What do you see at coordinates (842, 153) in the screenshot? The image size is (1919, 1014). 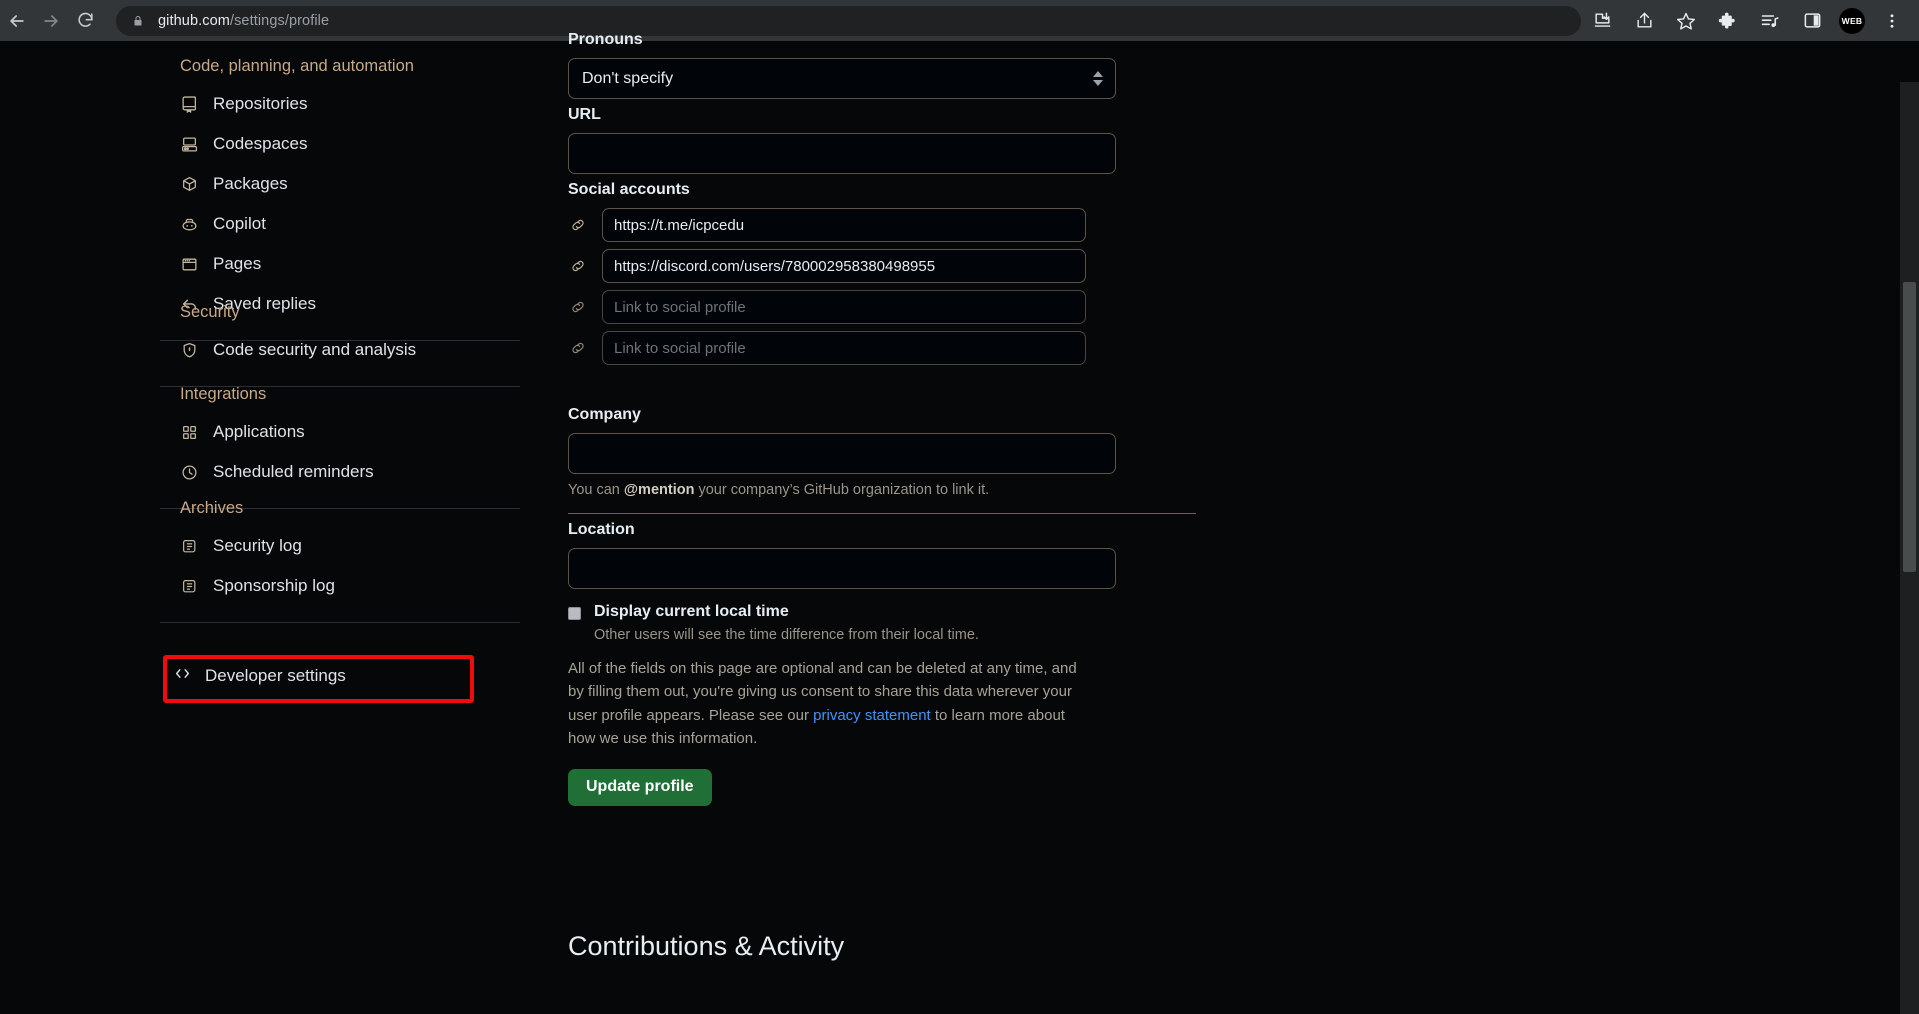 I see `url-input` at bounding box center [842, 153].